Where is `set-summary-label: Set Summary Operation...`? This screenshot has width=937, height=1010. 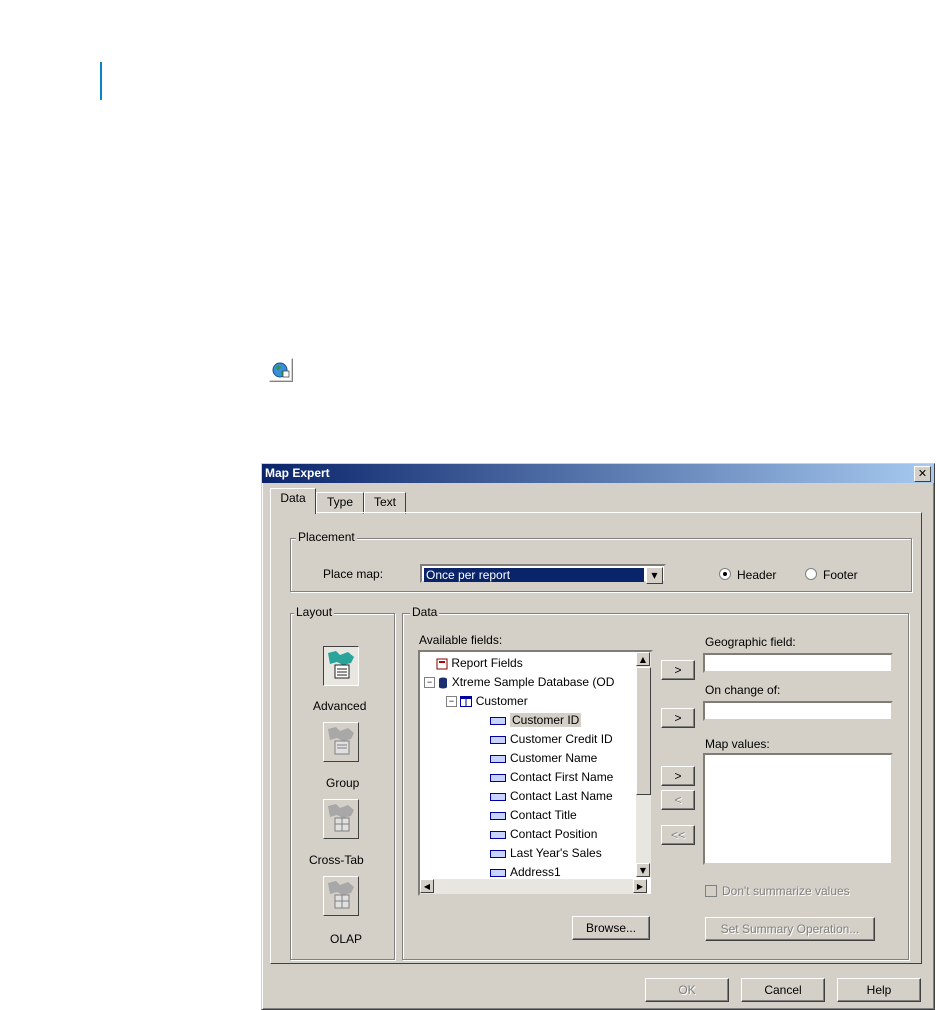
set-summary-label: Set Summary Operation... is located at coordinates (790, 929).